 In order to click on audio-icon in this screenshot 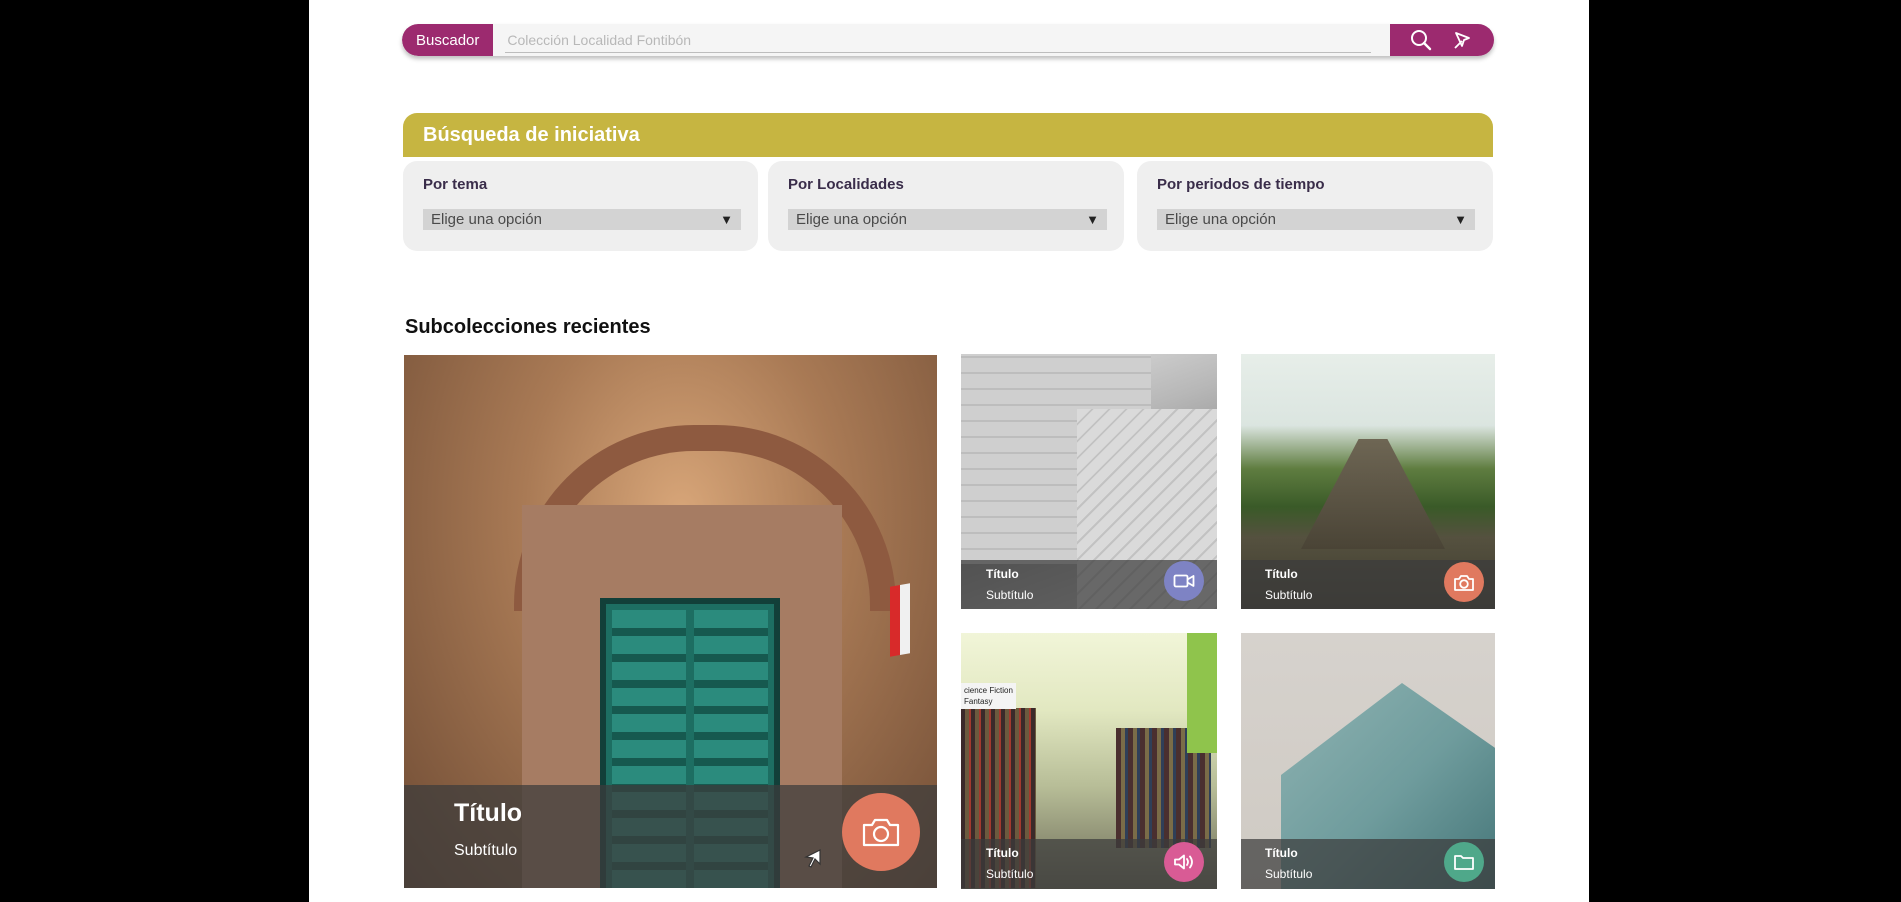, I will do `click(1184, 862)`.